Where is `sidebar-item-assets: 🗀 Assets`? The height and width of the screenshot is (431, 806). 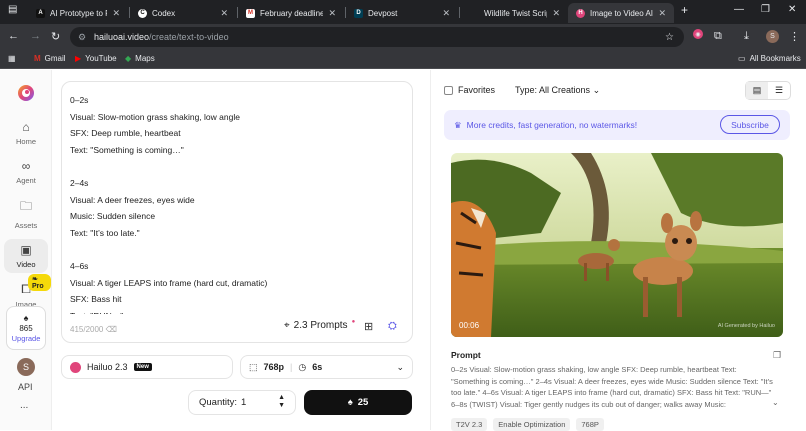 sidebar-item-assets: 🗀 Assets is located at coordinates (26, 213).